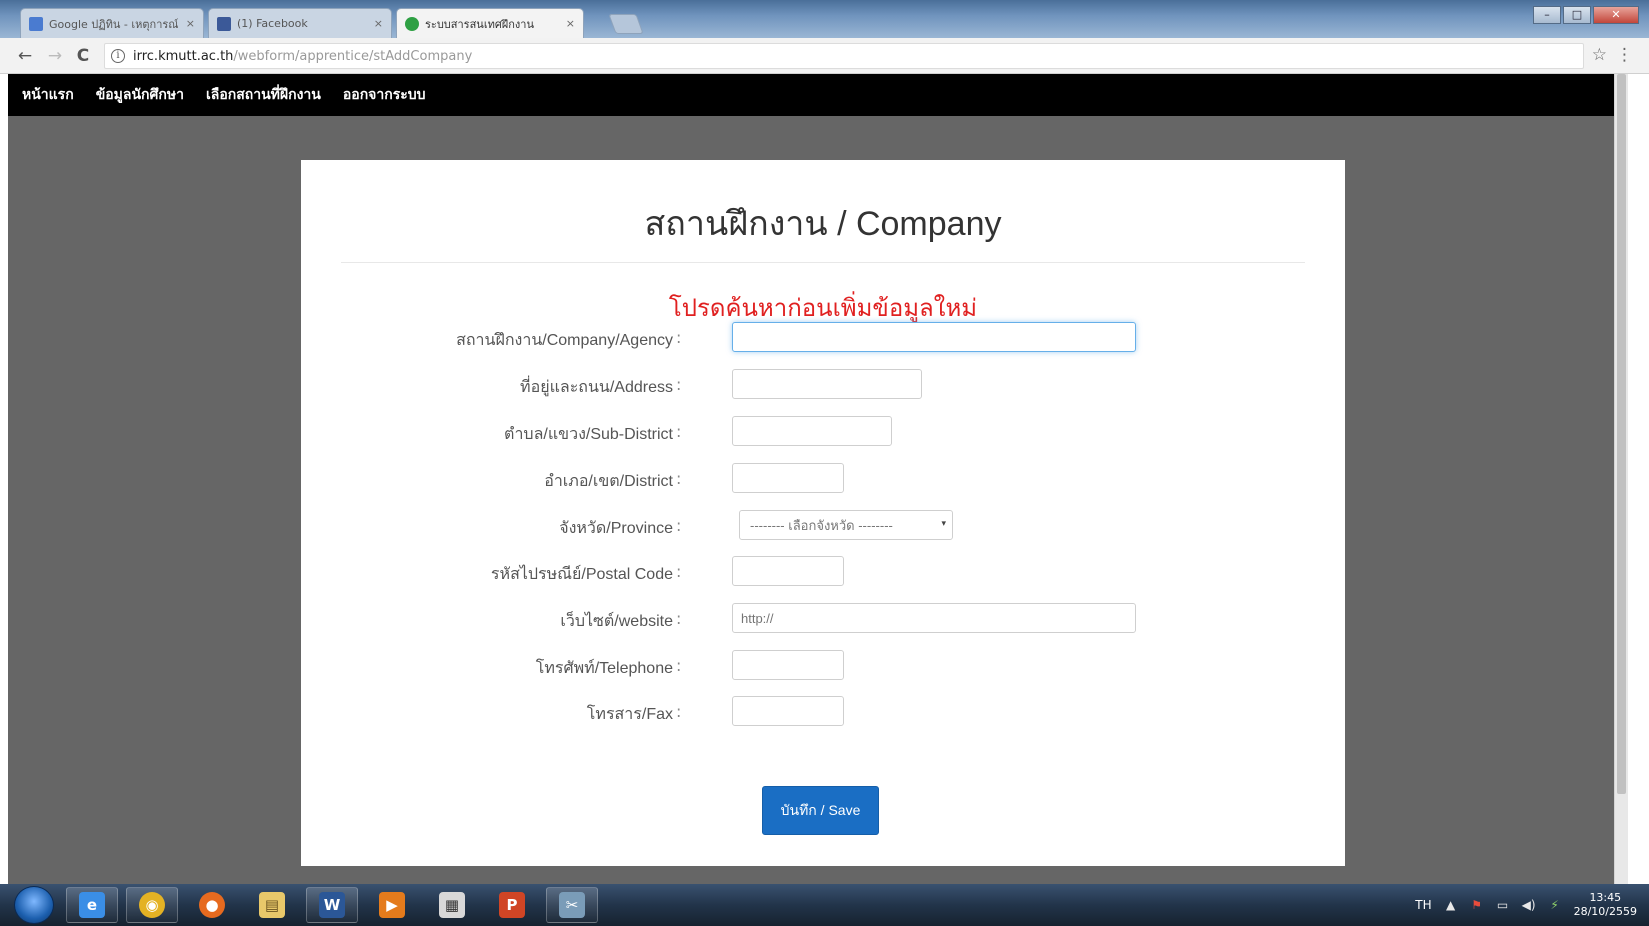  I want to click on window-controls: – □ ✕, so click(1586, 15).